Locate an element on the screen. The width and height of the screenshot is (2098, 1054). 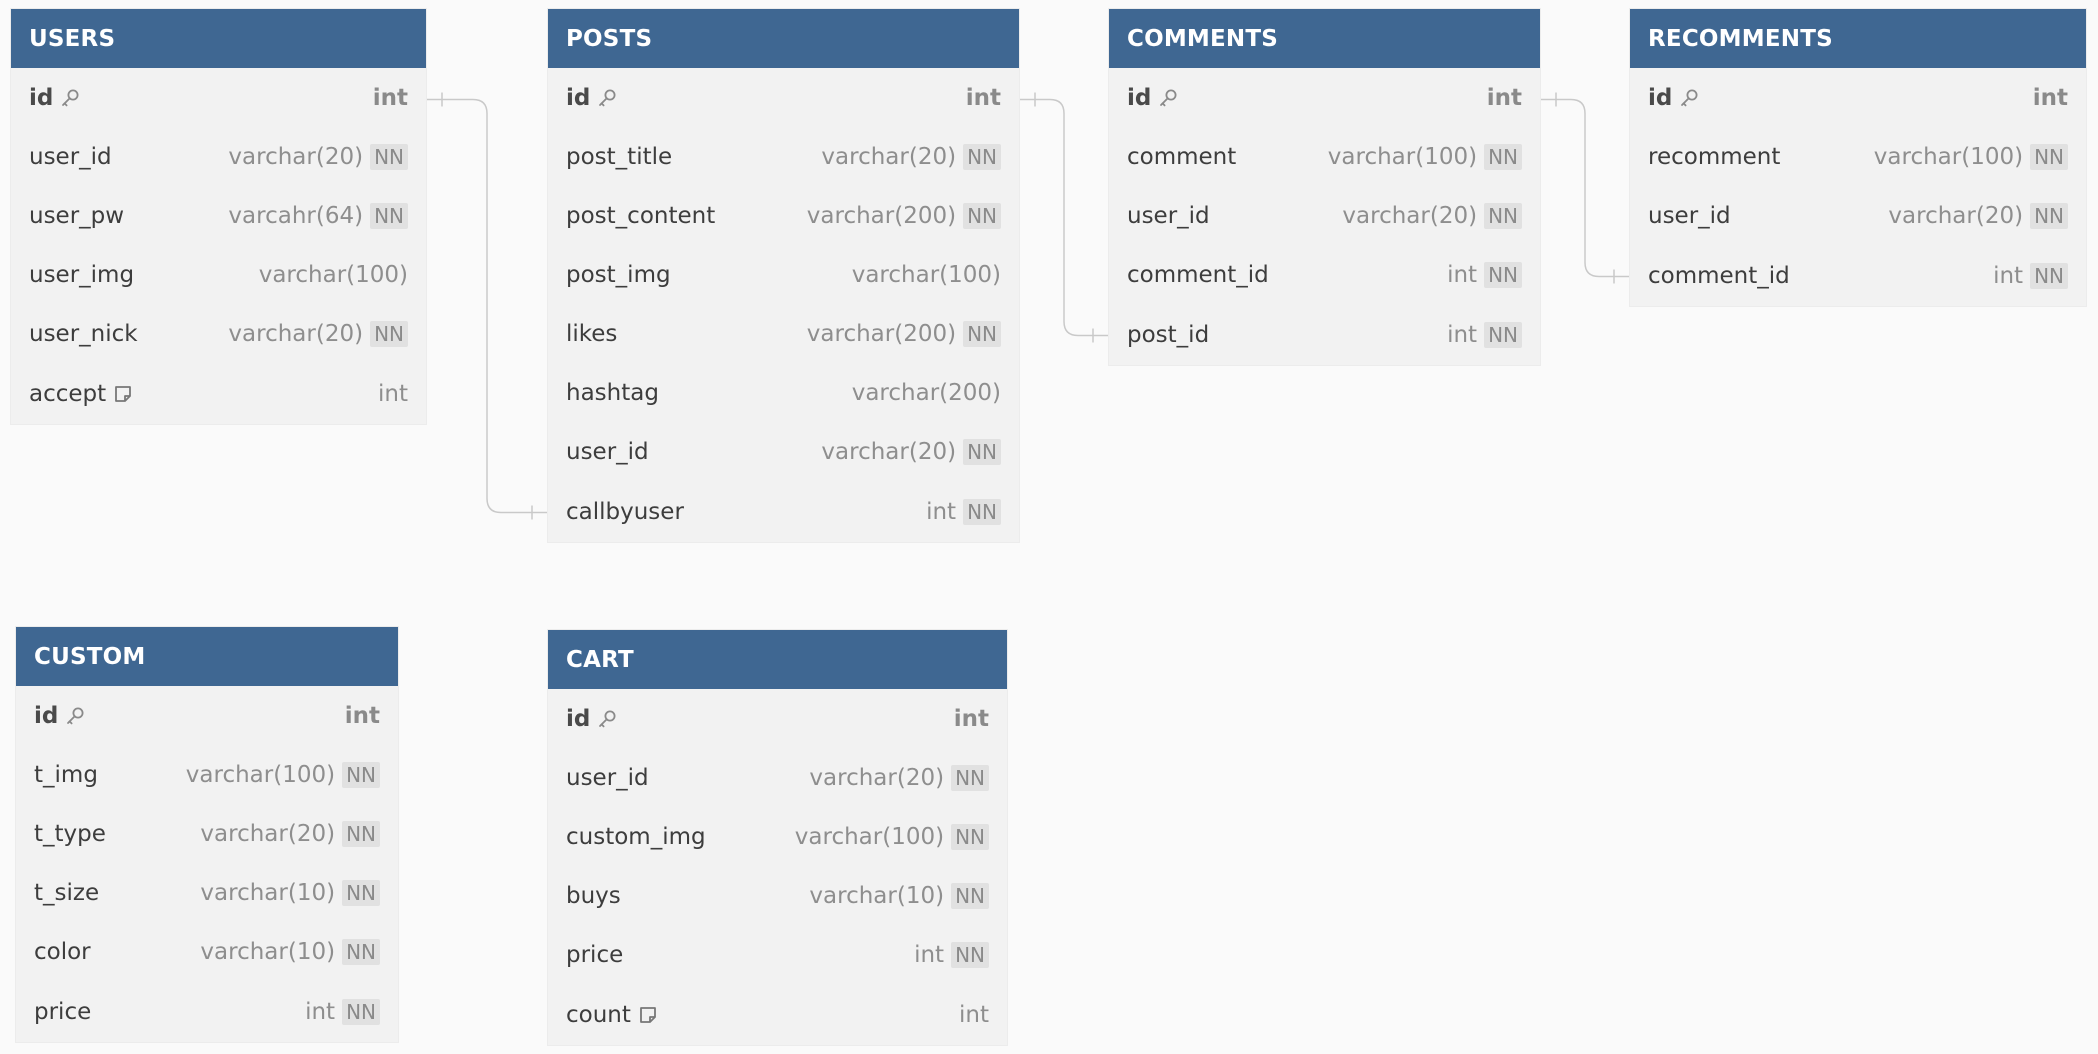
column-row-user_nick: user_nick varchar(20) NN is located at coordinates (218, 333).